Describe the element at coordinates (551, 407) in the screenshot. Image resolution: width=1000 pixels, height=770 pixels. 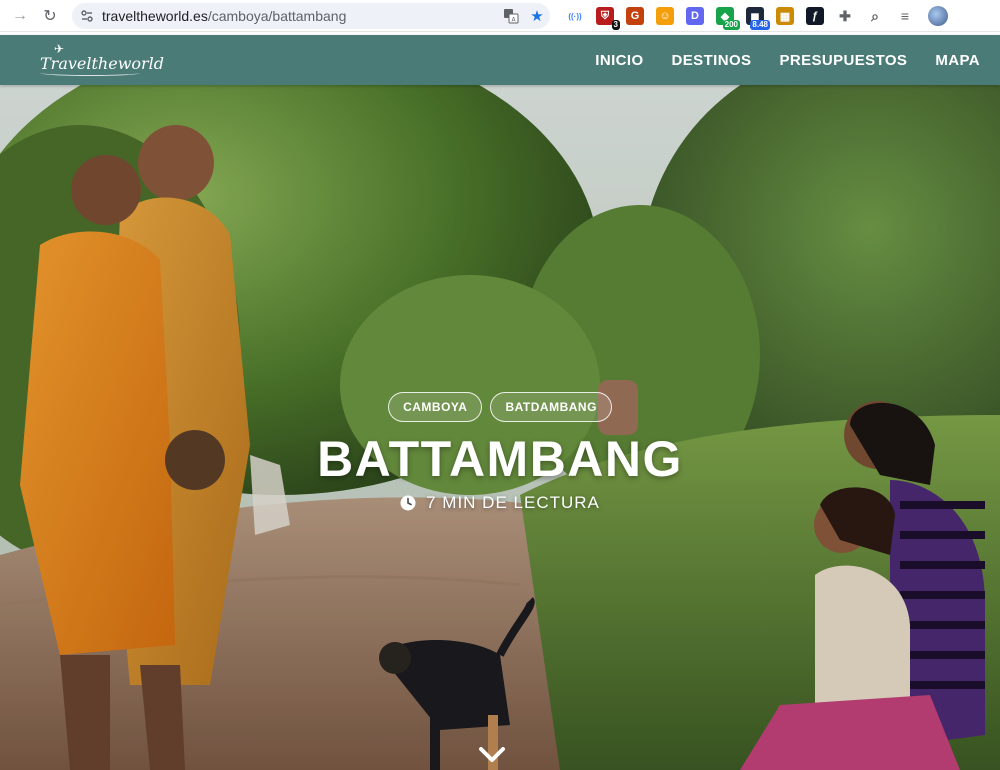
I see `tag-batdambang: BATDAMBANG` at that location.